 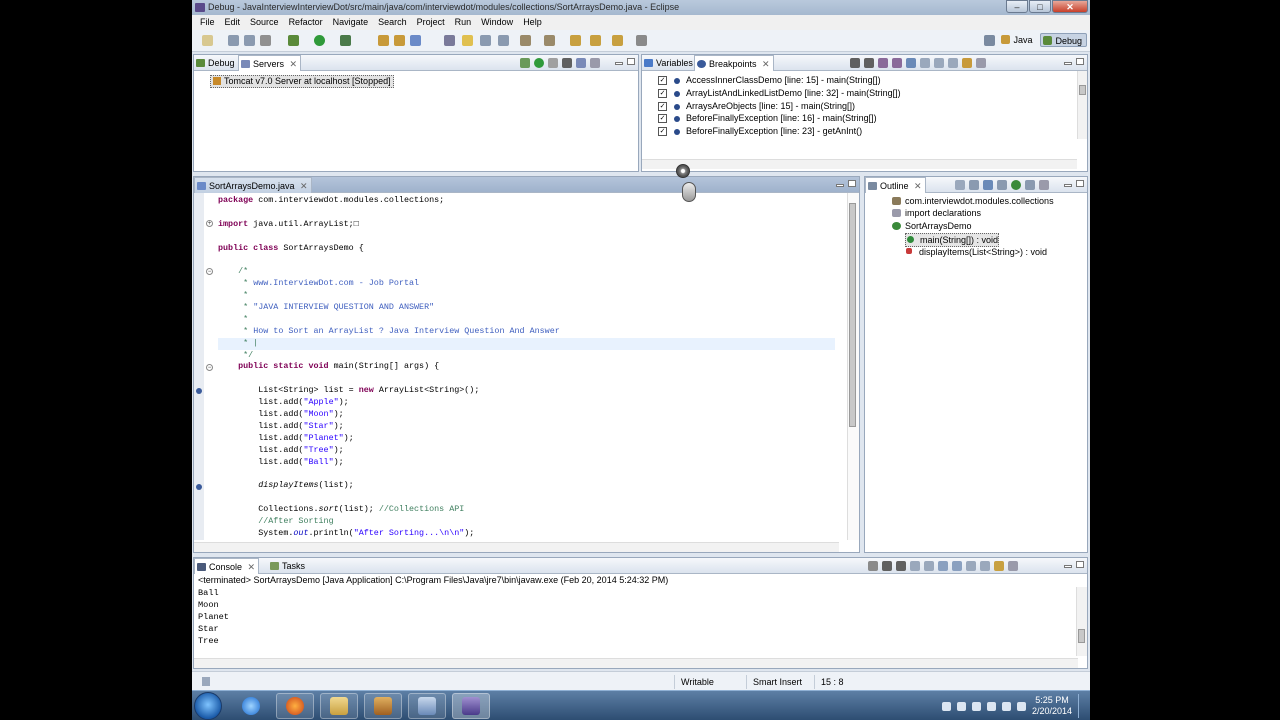 I want to click on menu-run: Run, so click(x=463, y=22).